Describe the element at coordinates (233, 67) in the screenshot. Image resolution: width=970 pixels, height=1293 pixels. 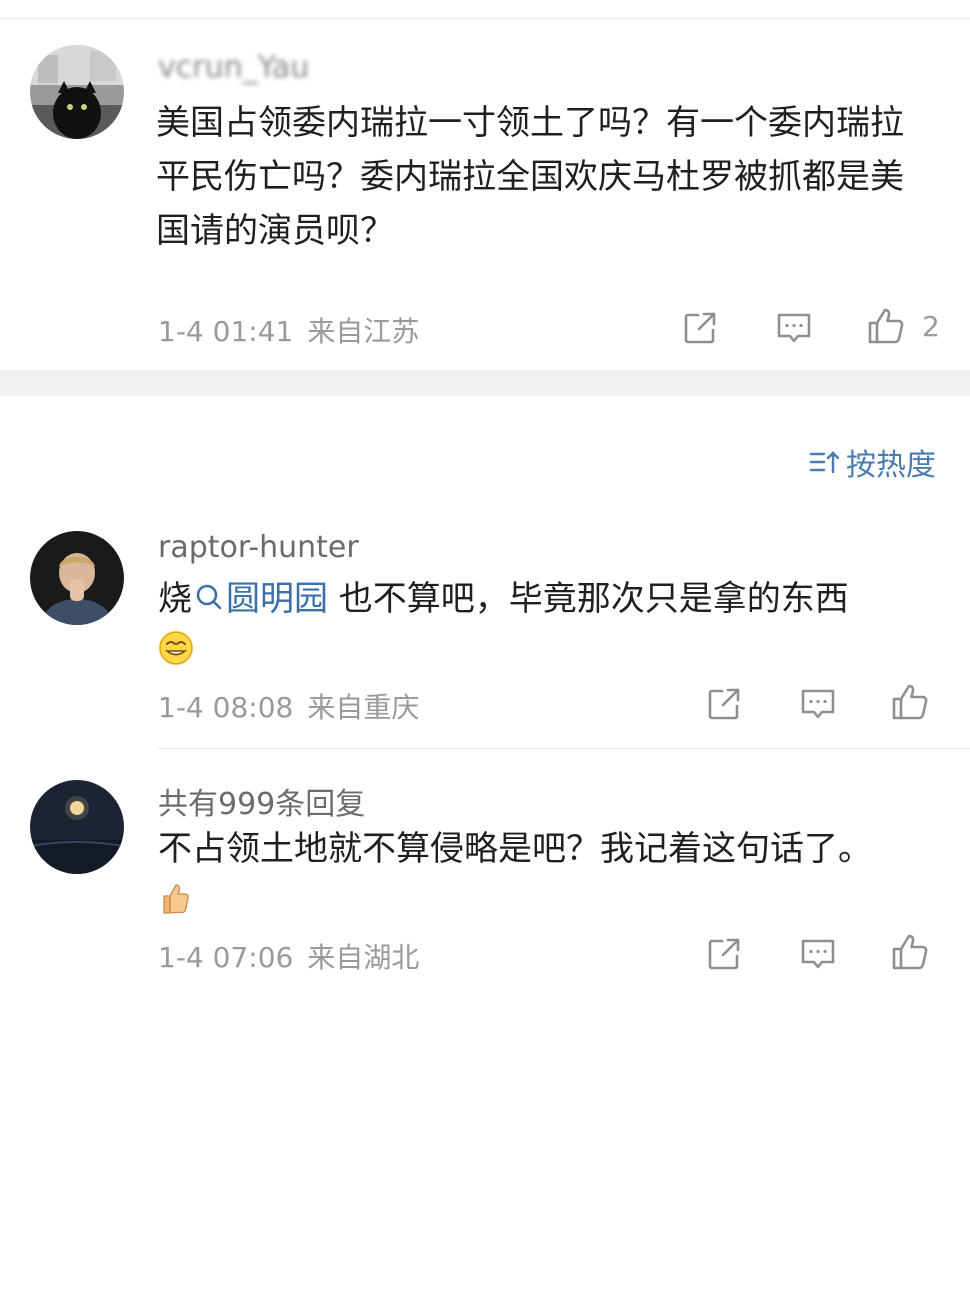
I see `username: vcrun_Yau` at that location.